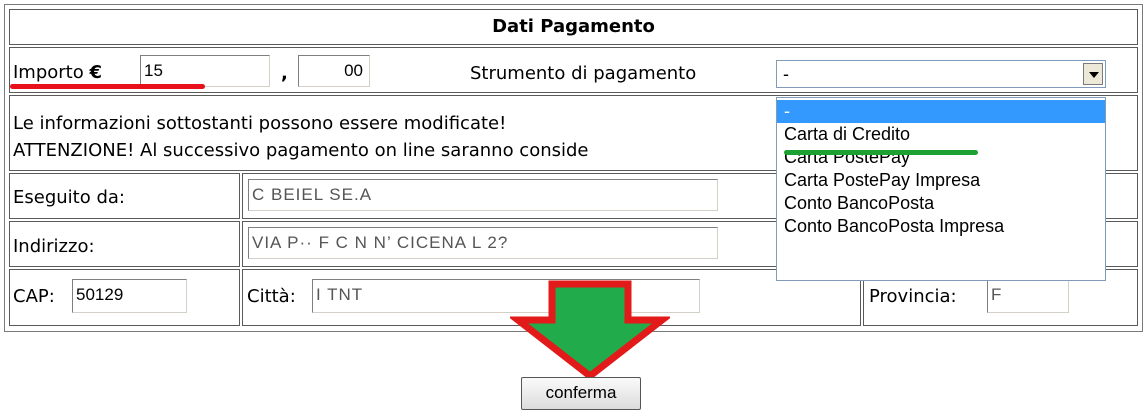  Describe the element at coordinates (34, 296) in the screenshot. I see `cap-label: CAP:` at that location.